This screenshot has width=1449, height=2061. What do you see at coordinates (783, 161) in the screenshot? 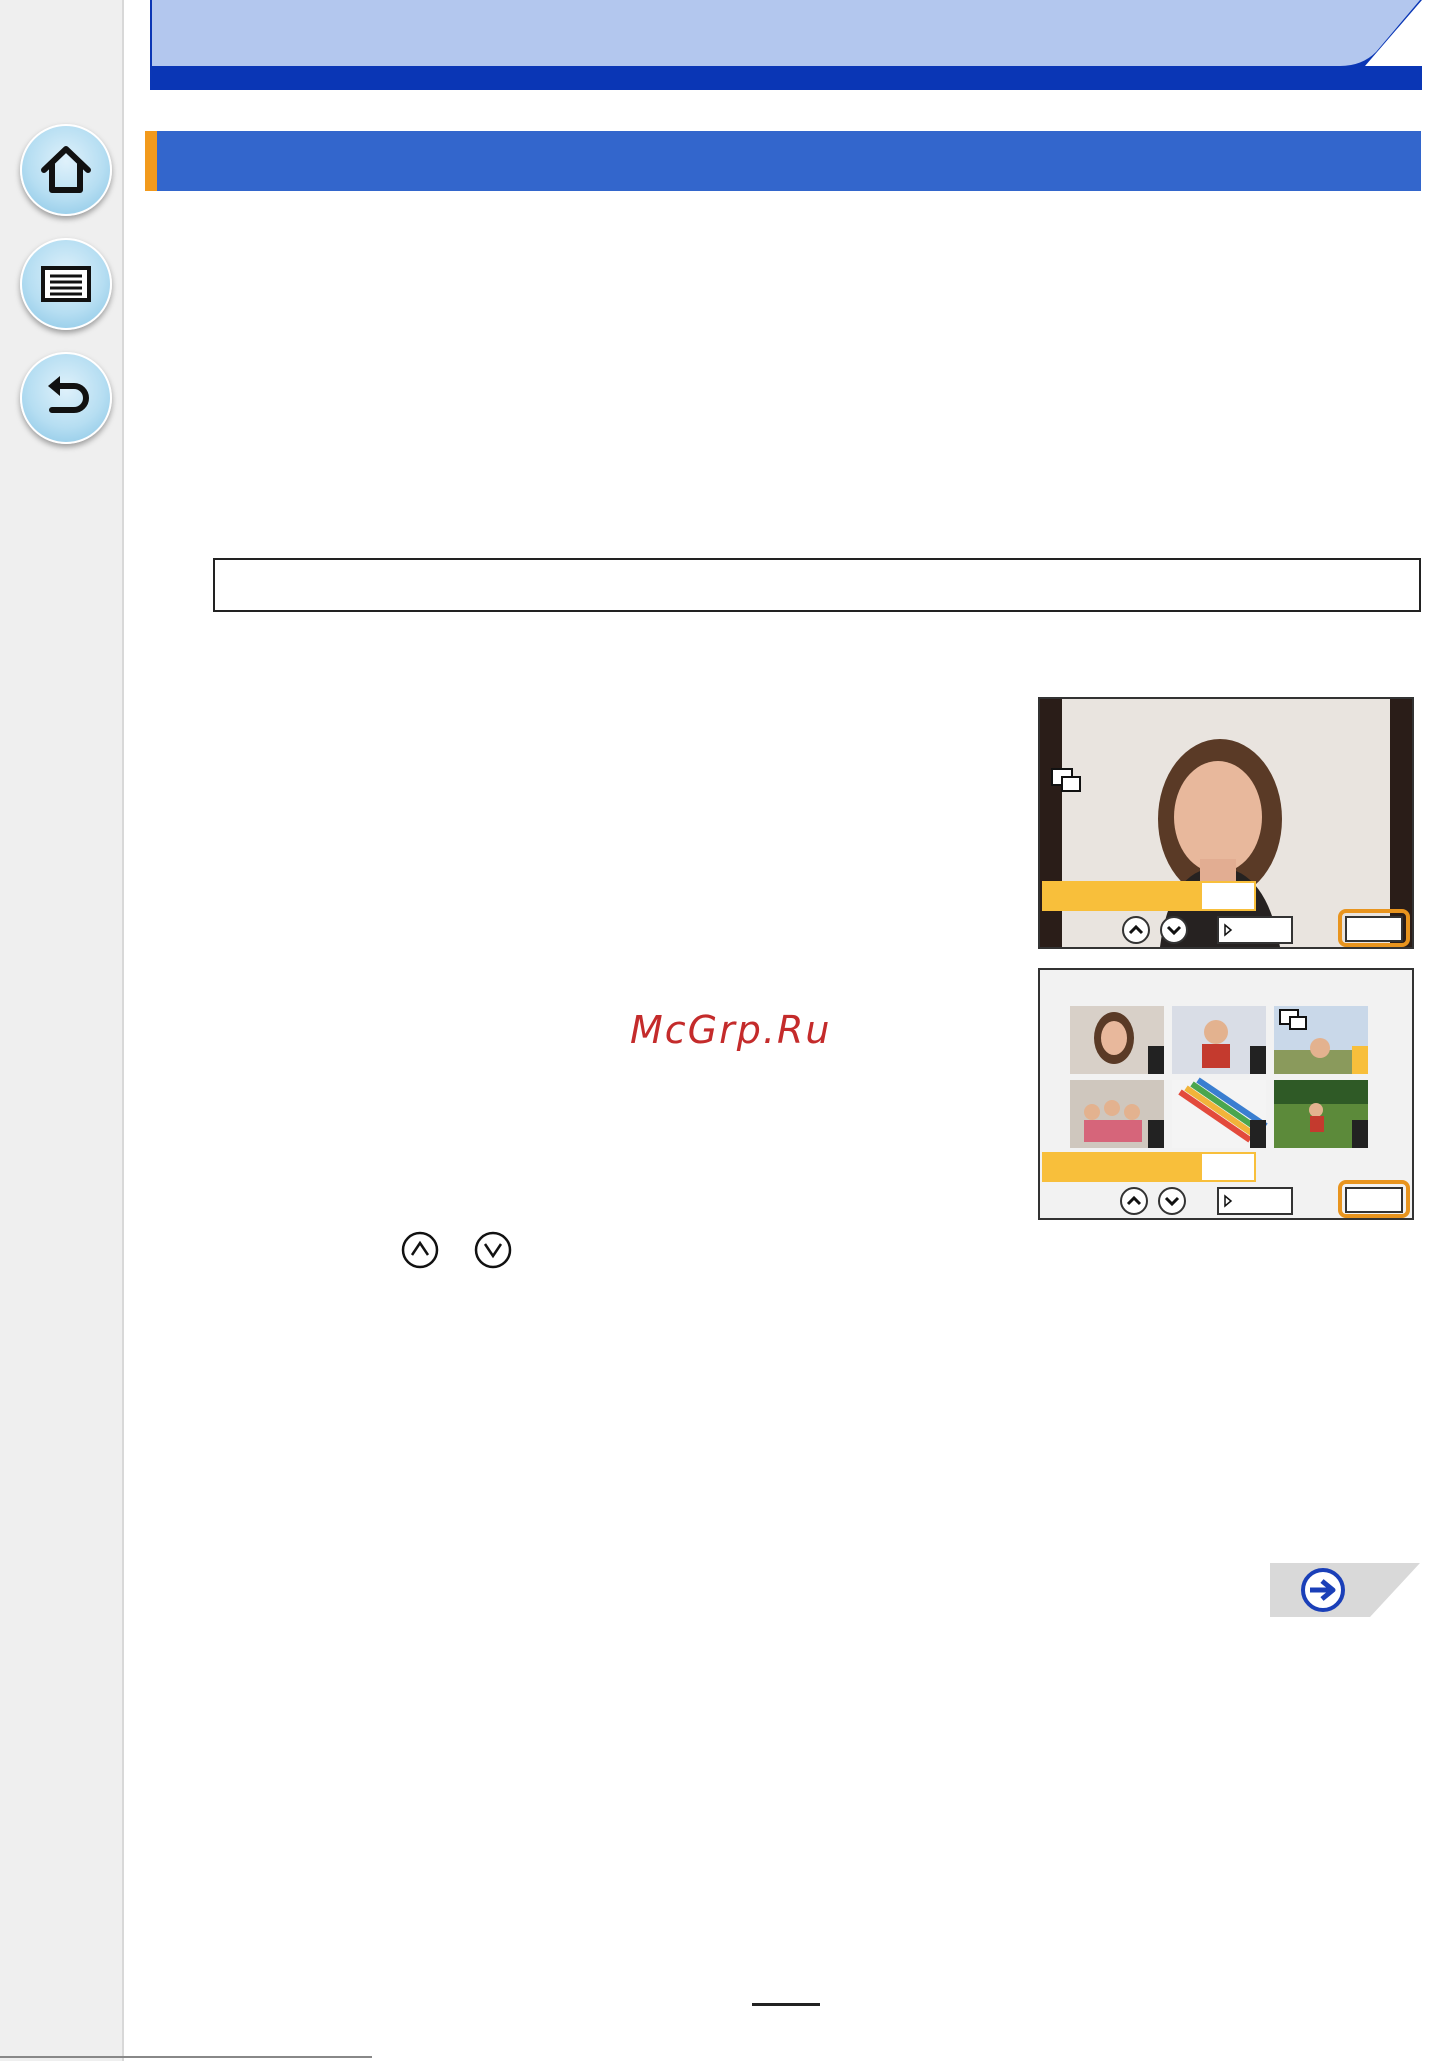
I see `section-heading-bar` at bounding box center [783, 161].